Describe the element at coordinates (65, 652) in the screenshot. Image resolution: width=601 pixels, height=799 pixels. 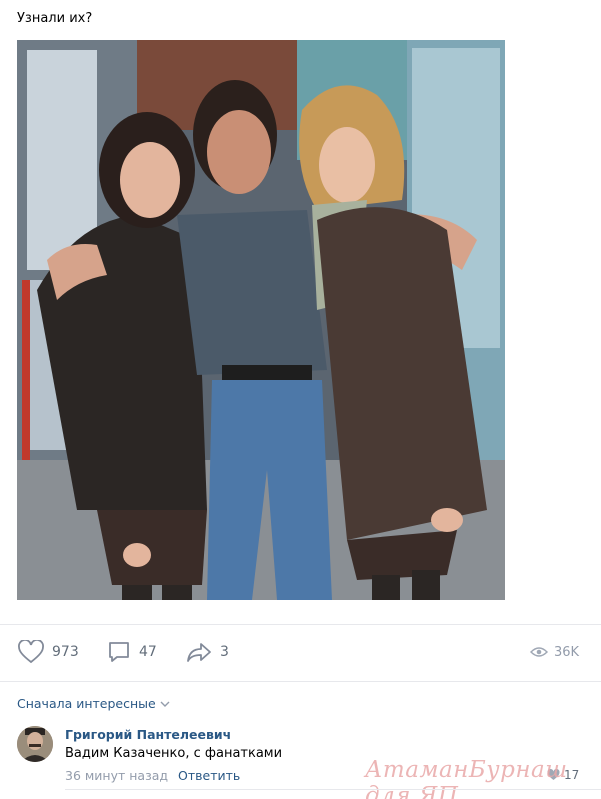
I see `like-count: 973` at that location.